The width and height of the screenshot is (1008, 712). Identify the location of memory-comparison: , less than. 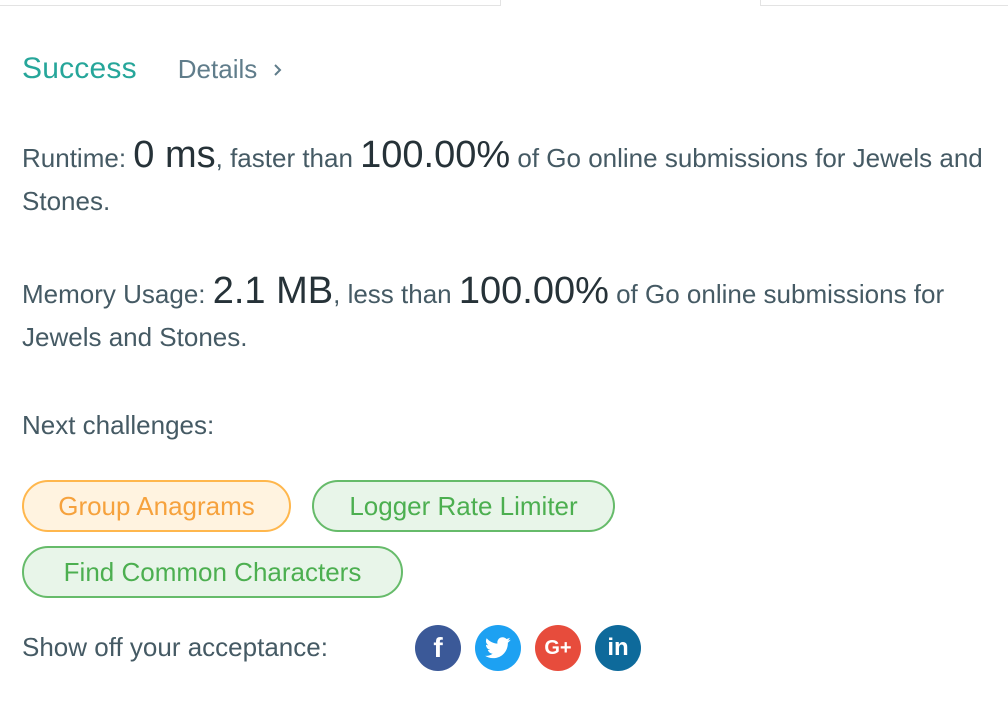
(396, 294).